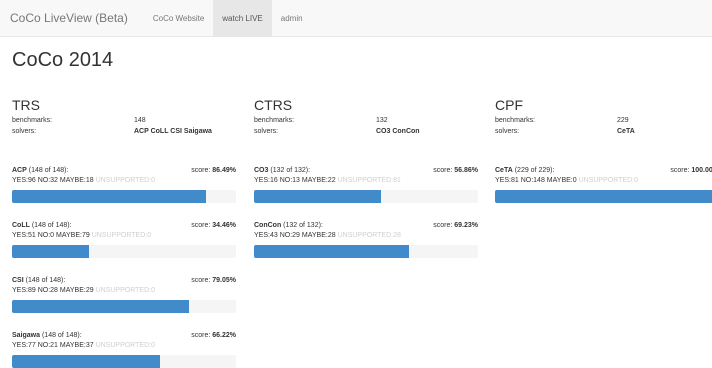  Describe the element at coordinates (69, 18) in the screenshot. I see `nav-brand-link: CoCo LiveView (Beta)` at that location.